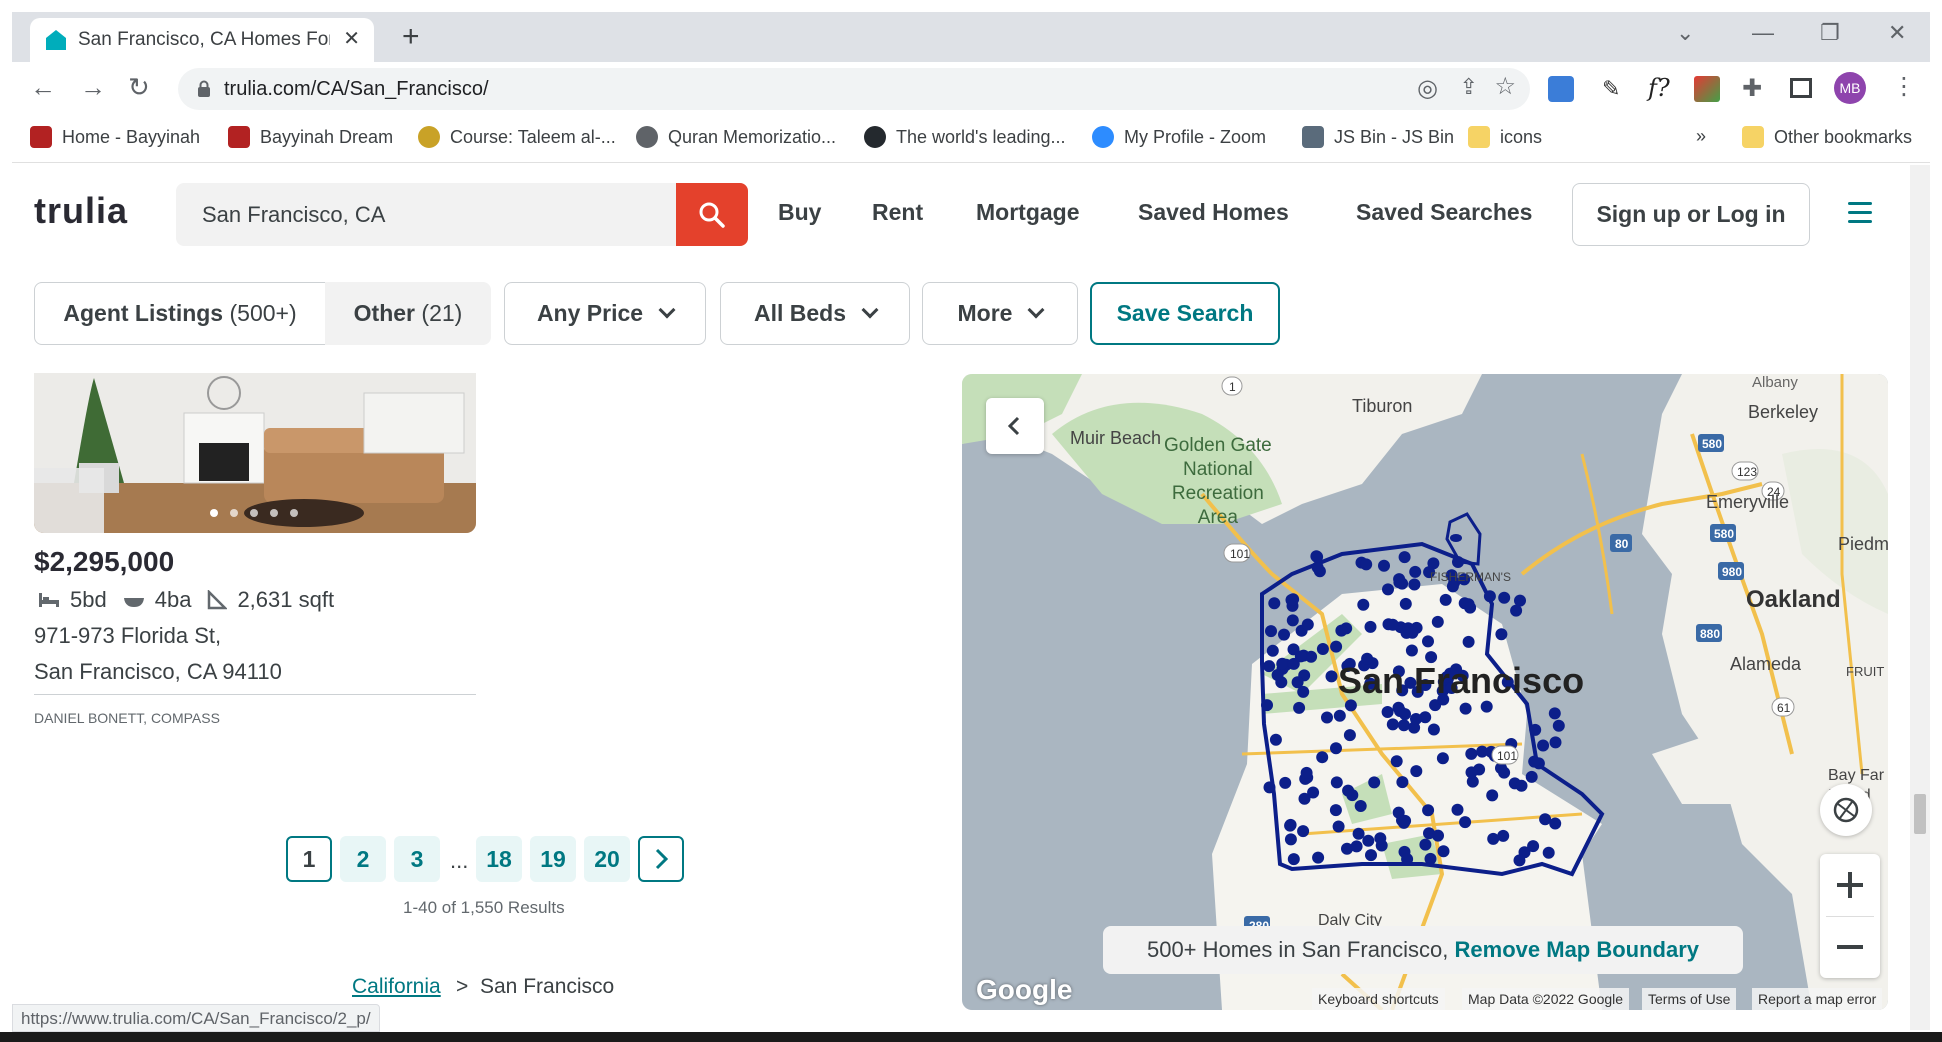 This screenshot has height=1042, width=1942. Describe the element at coordinates (1752, 88) in the screenshot. I see `extensions-puzzle-icon: ✚` at that location.